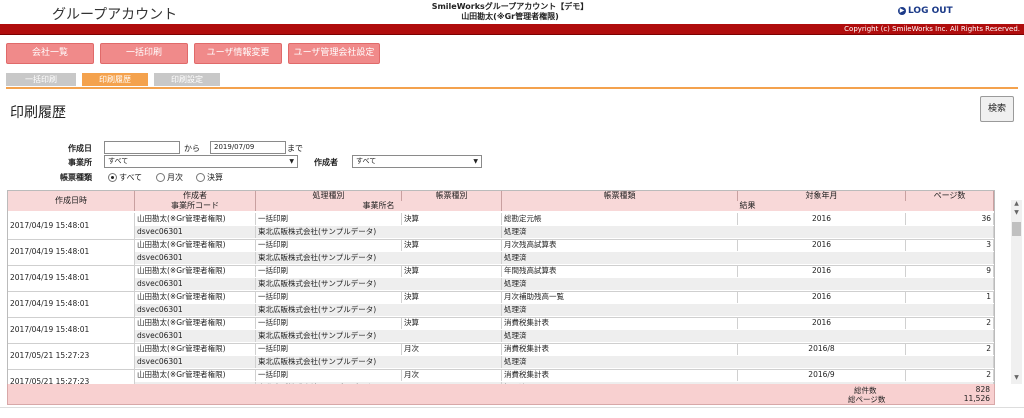  I want to click on bottom-bar, so click(512, 412).